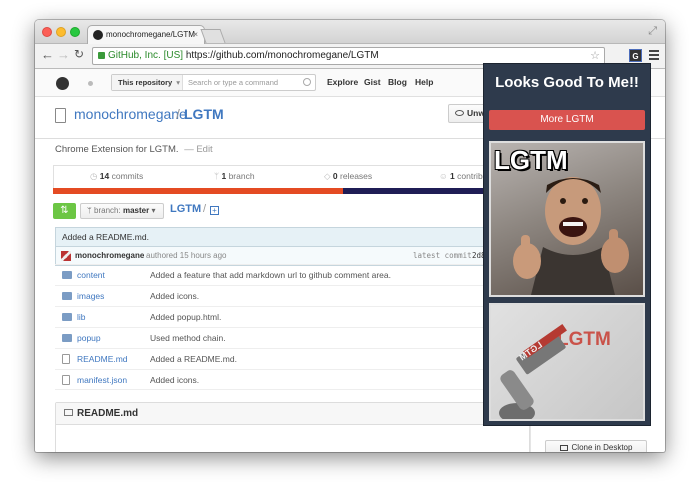  Describe the element at coordinates (102, 359) in the screenshot. I see `file-name: README.md` at that location.